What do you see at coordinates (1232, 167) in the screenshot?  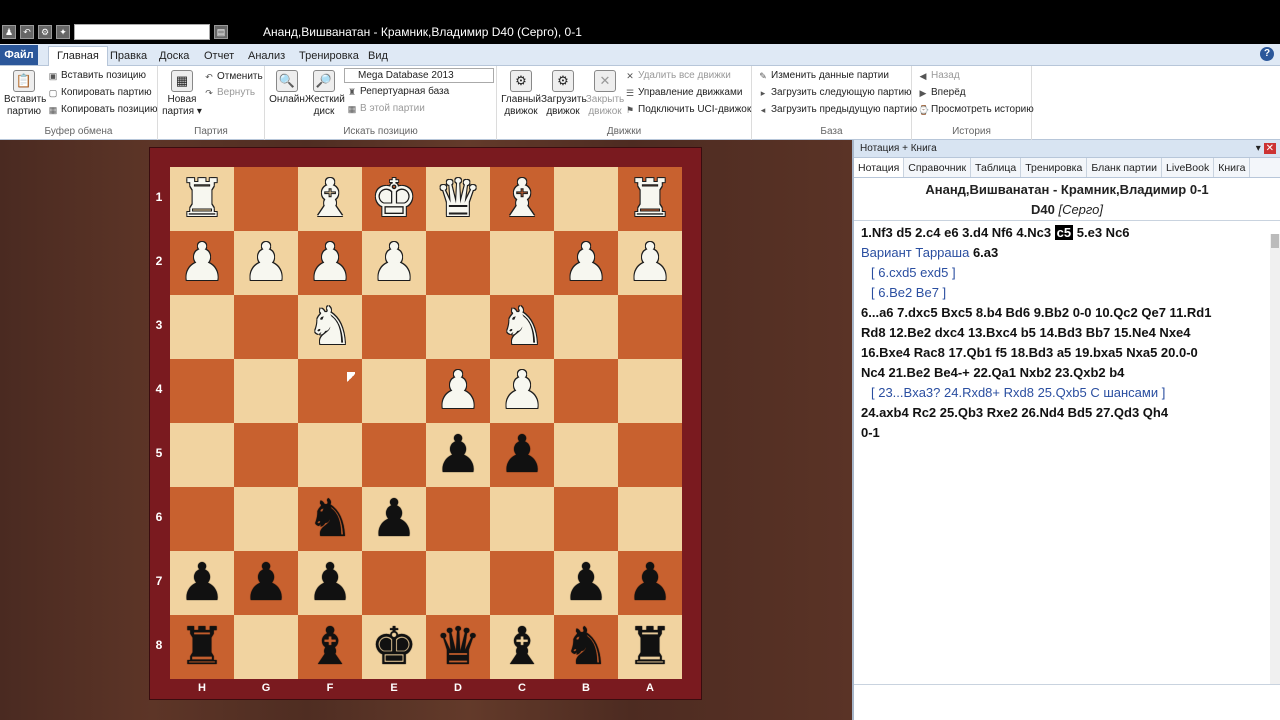 I see `tab-book: Книга` at bounding box center [1232, 167].